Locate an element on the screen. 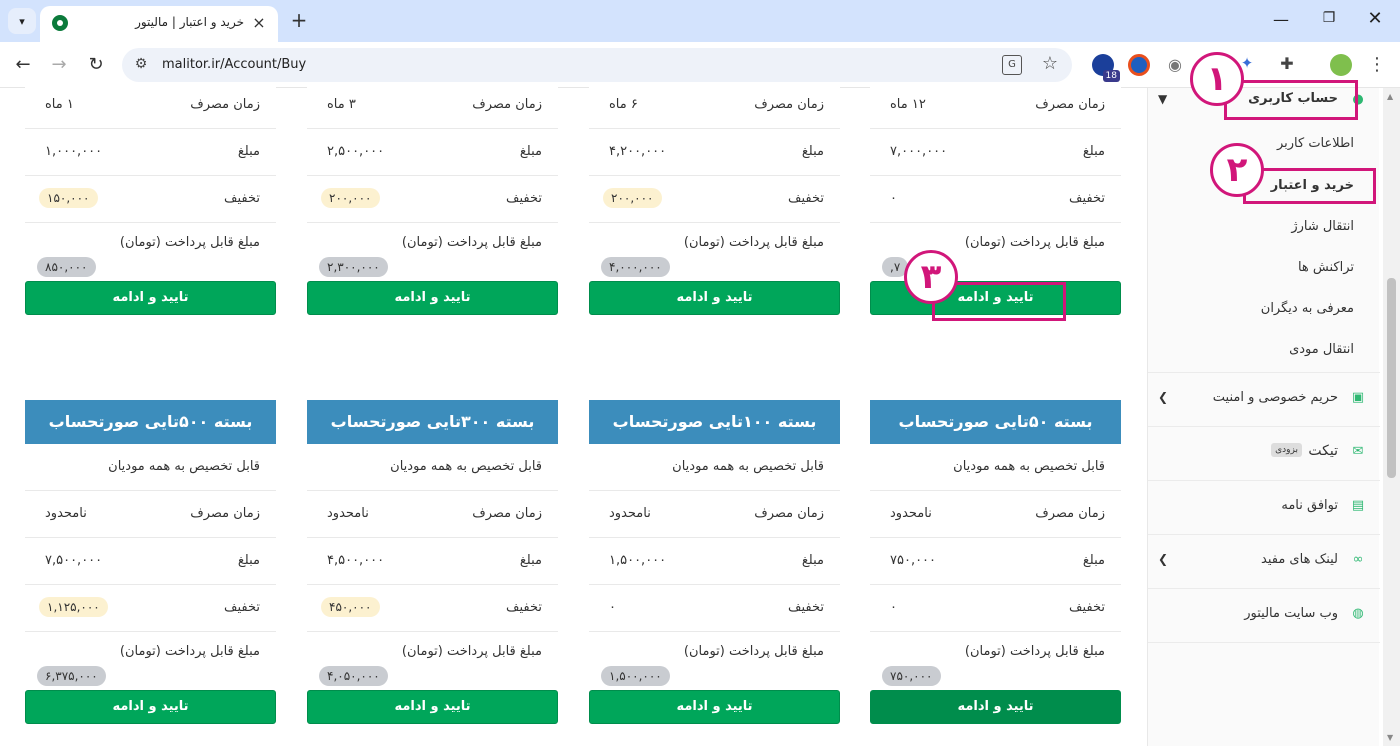 This screenshot has width=1400, height=746. extension-camera-icon: ◉ is located at coordinates (1175, 65).